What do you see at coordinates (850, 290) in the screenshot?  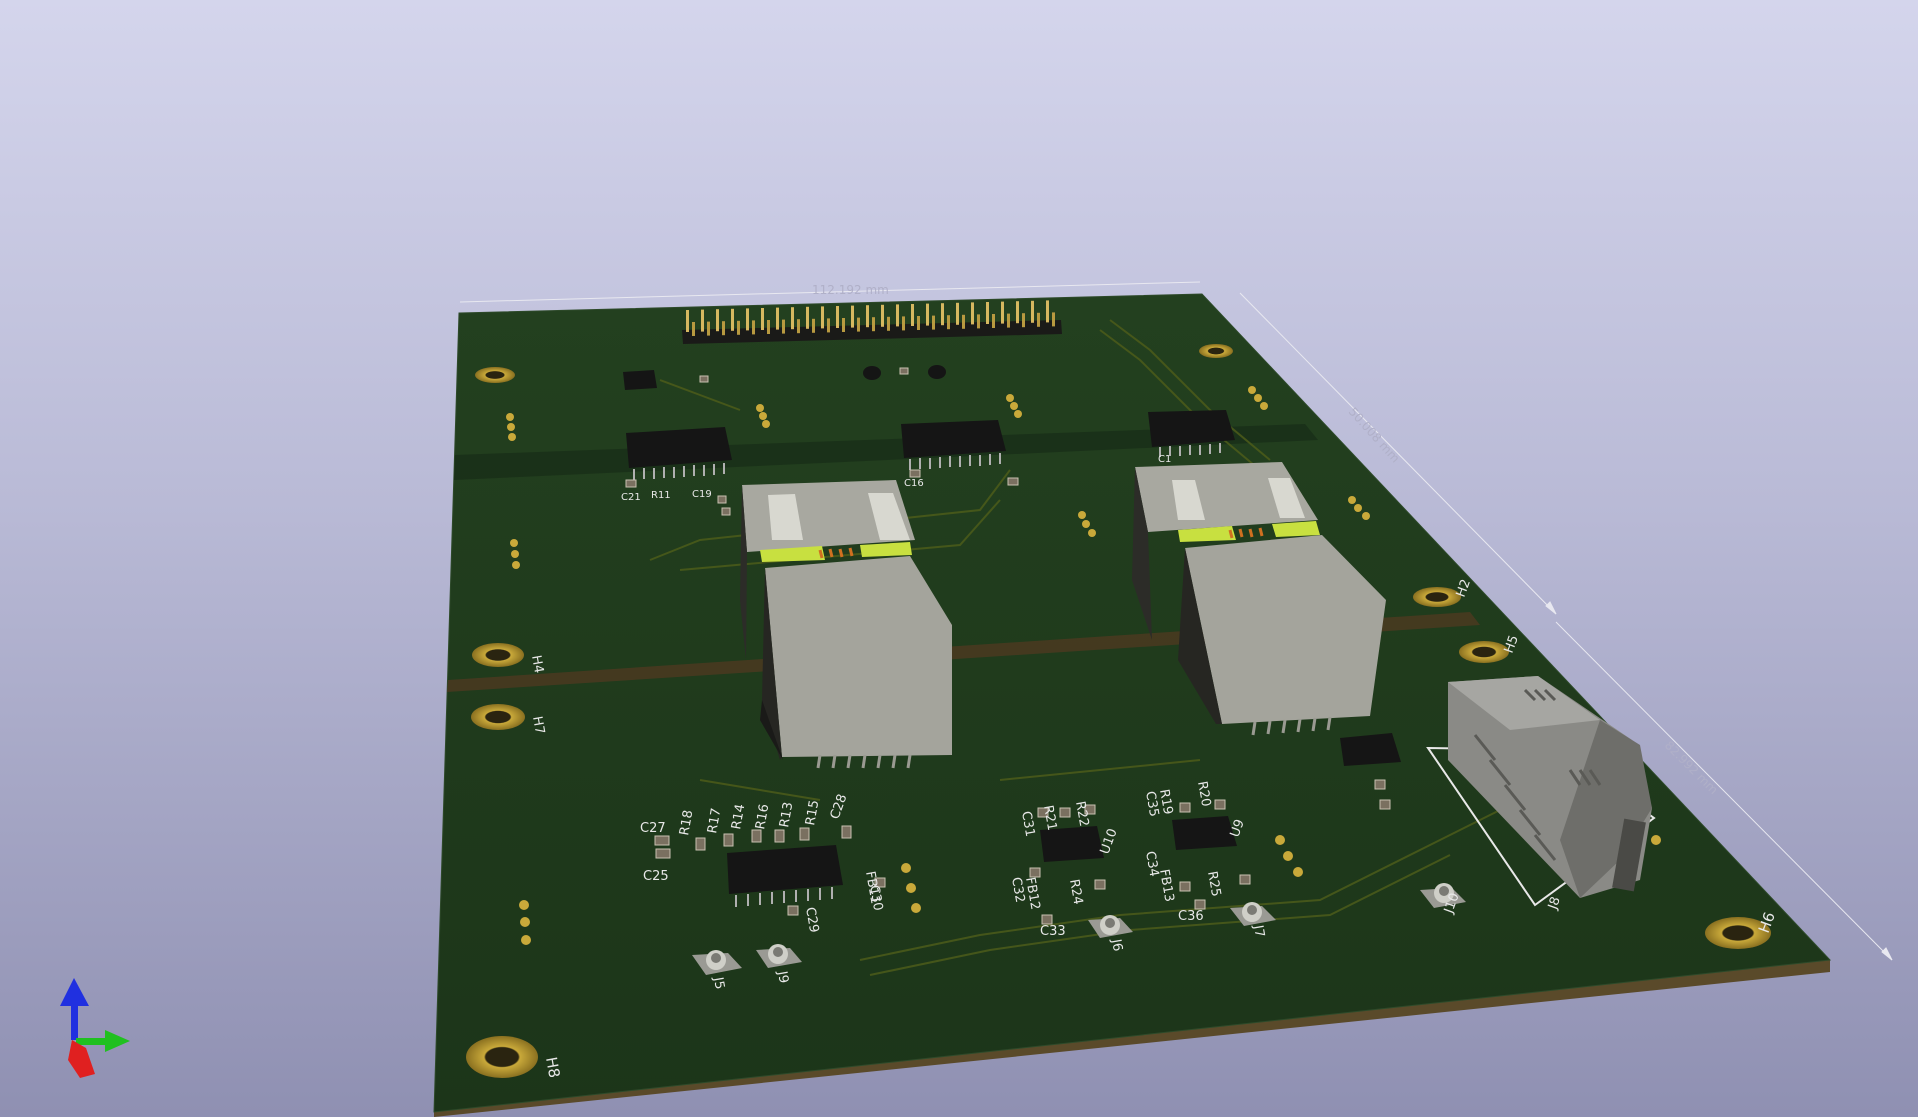 I see `dimension-top: 112.192 mm` at bounding box center [850, 290].